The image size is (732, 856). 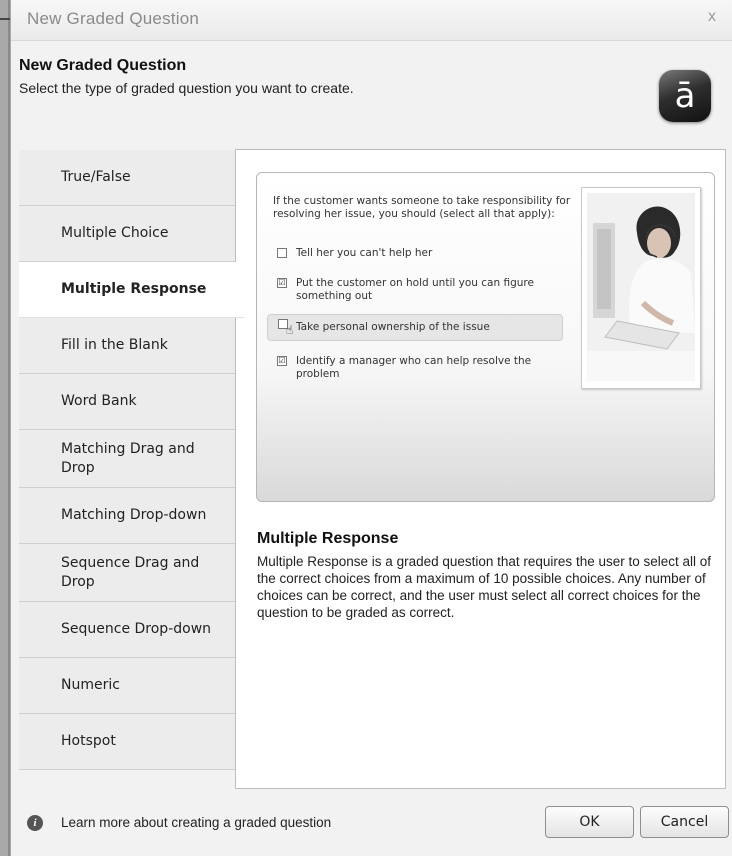 I want to click on question-type-word-bank: Word Bank, so click(x=127, y=402).